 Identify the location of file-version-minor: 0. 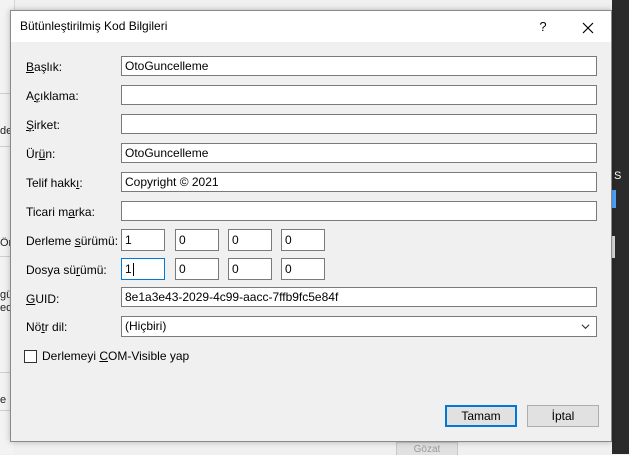
(197, 269).